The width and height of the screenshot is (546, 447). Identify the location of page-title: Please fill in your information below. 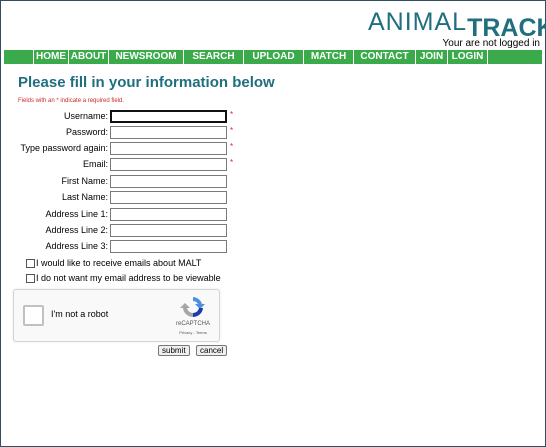
(146, 82).